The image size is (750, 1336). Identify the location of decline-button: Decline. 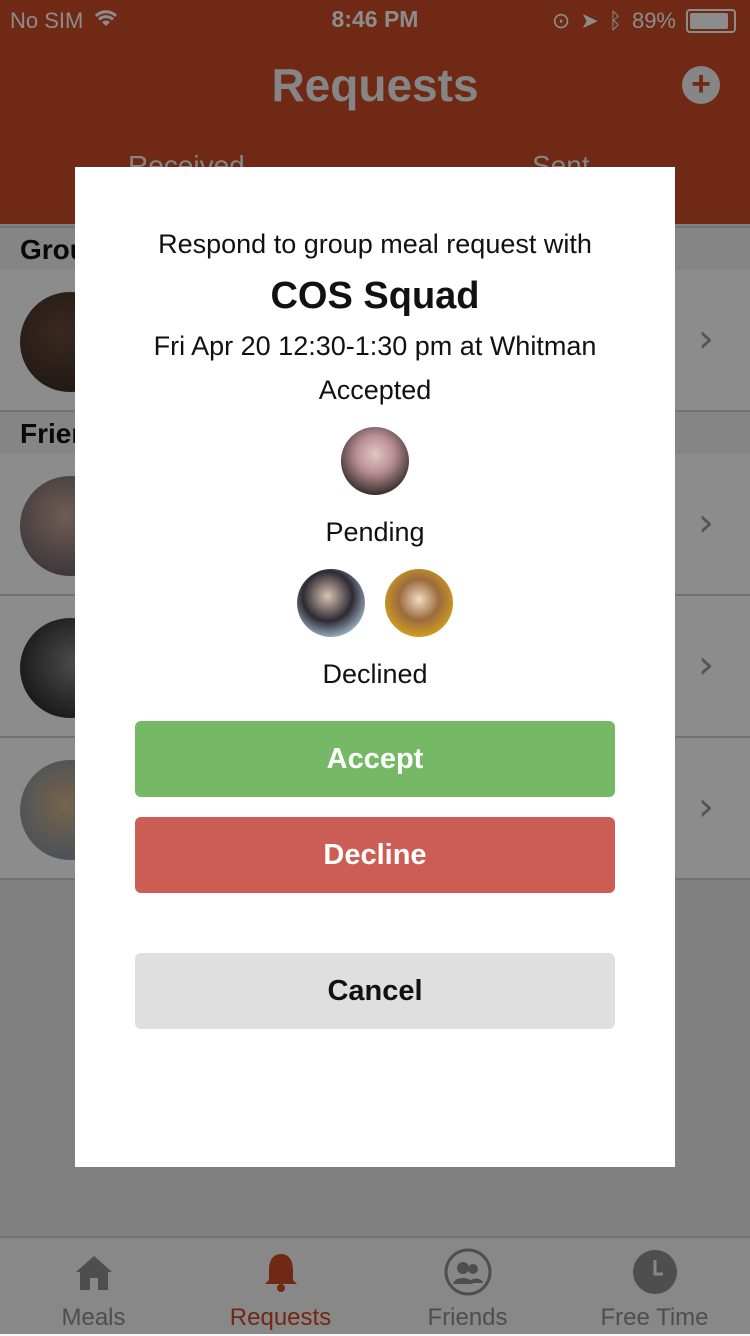
(375, 855).